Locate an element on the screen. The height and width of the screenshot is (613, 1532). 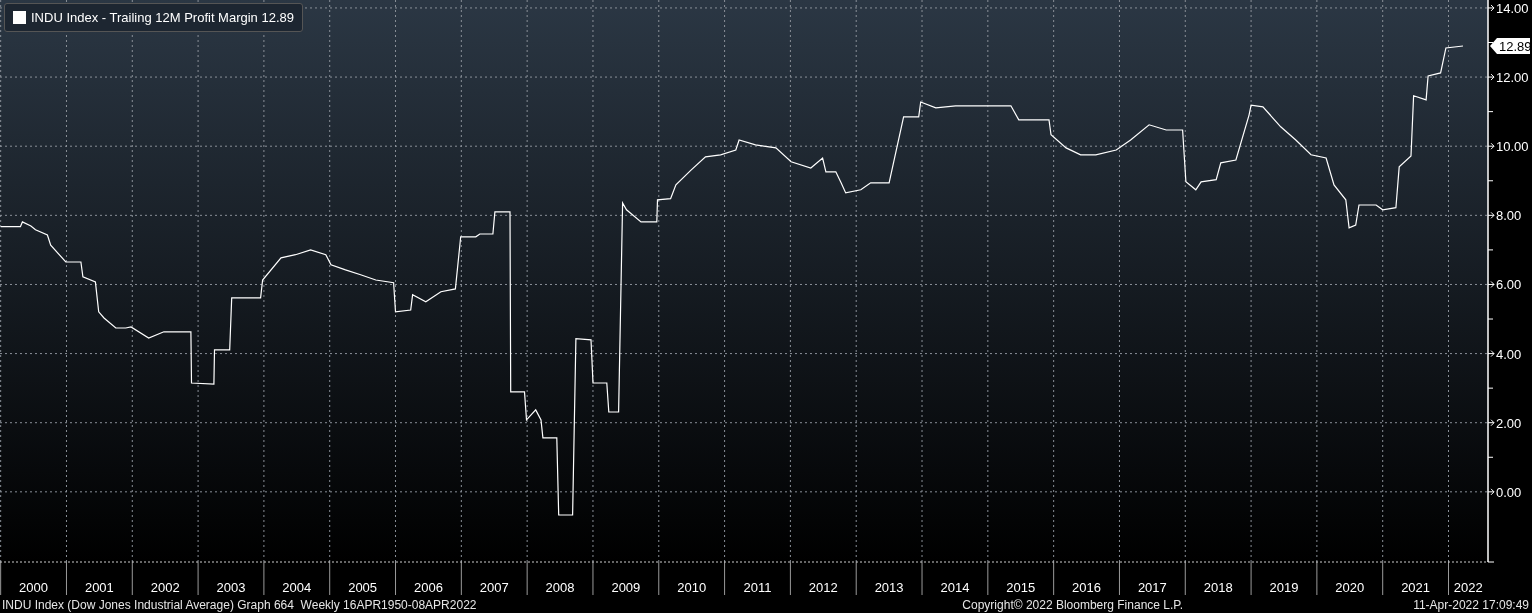
x-tick-label: 2009 is located at coordinates (626, 587).